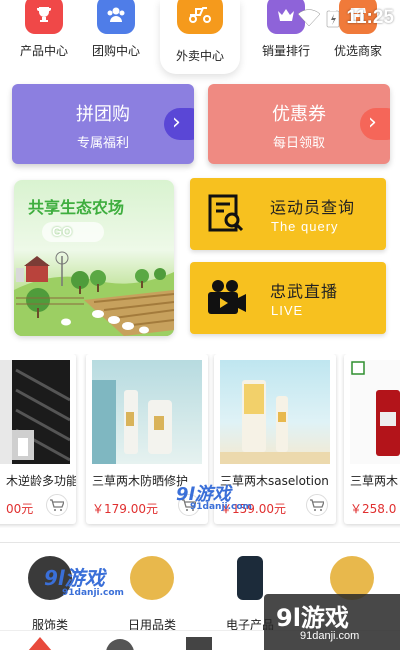  I want to click on trophy-icon, so click(44, 17).